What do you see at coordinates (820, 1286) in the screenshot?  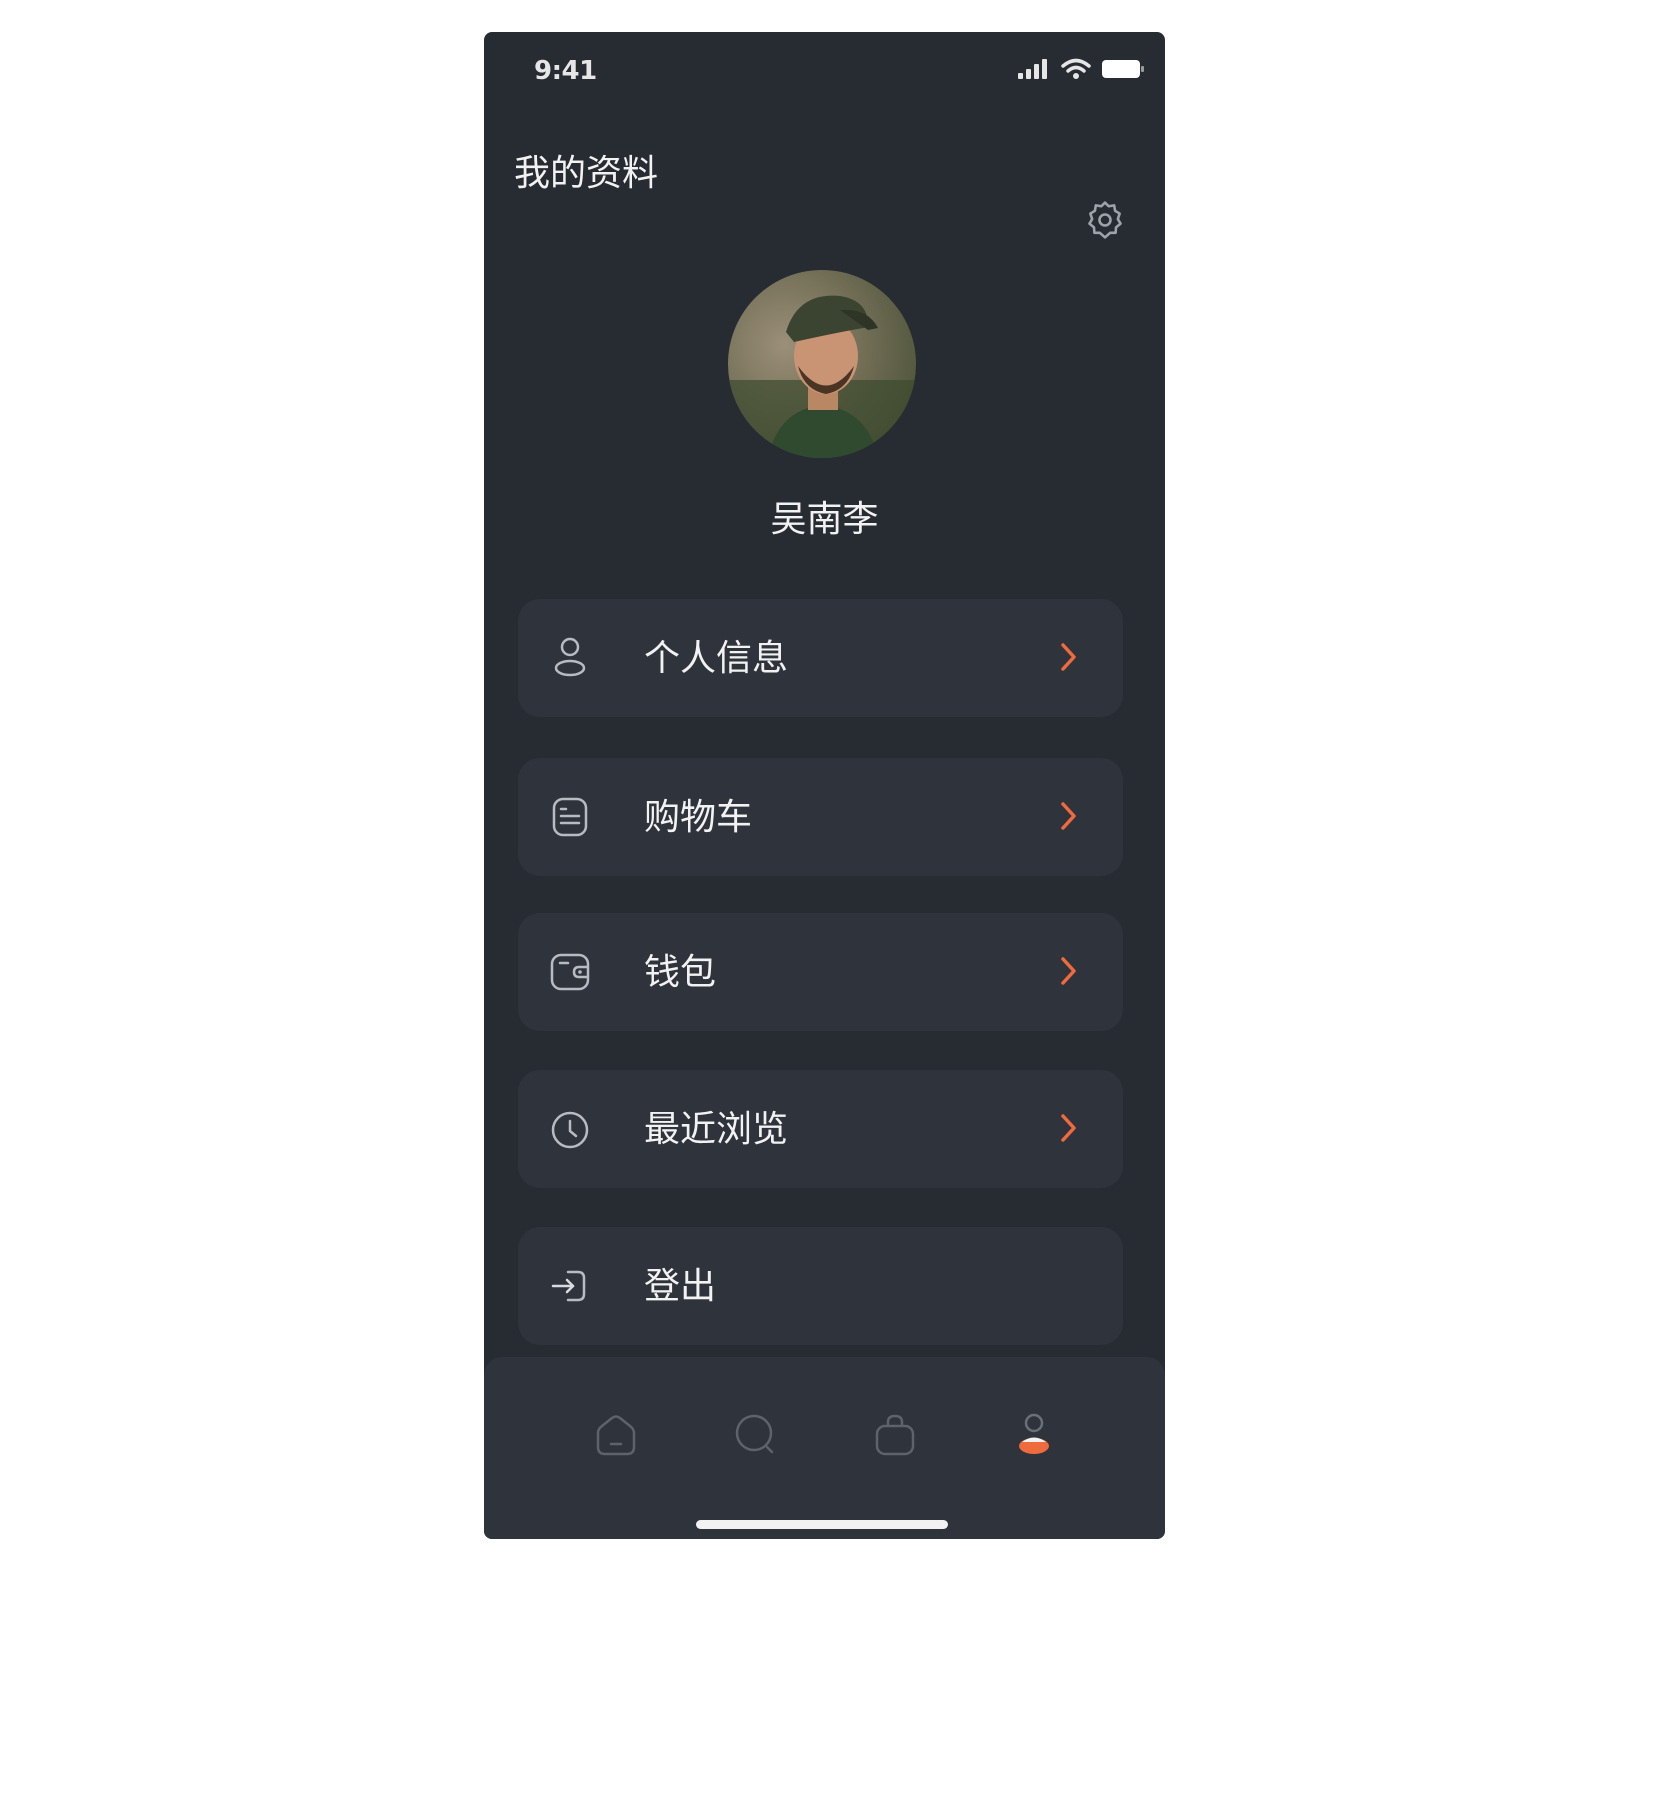 I see `menu-item-logout: 登出` at bounding box center [820, 1286].